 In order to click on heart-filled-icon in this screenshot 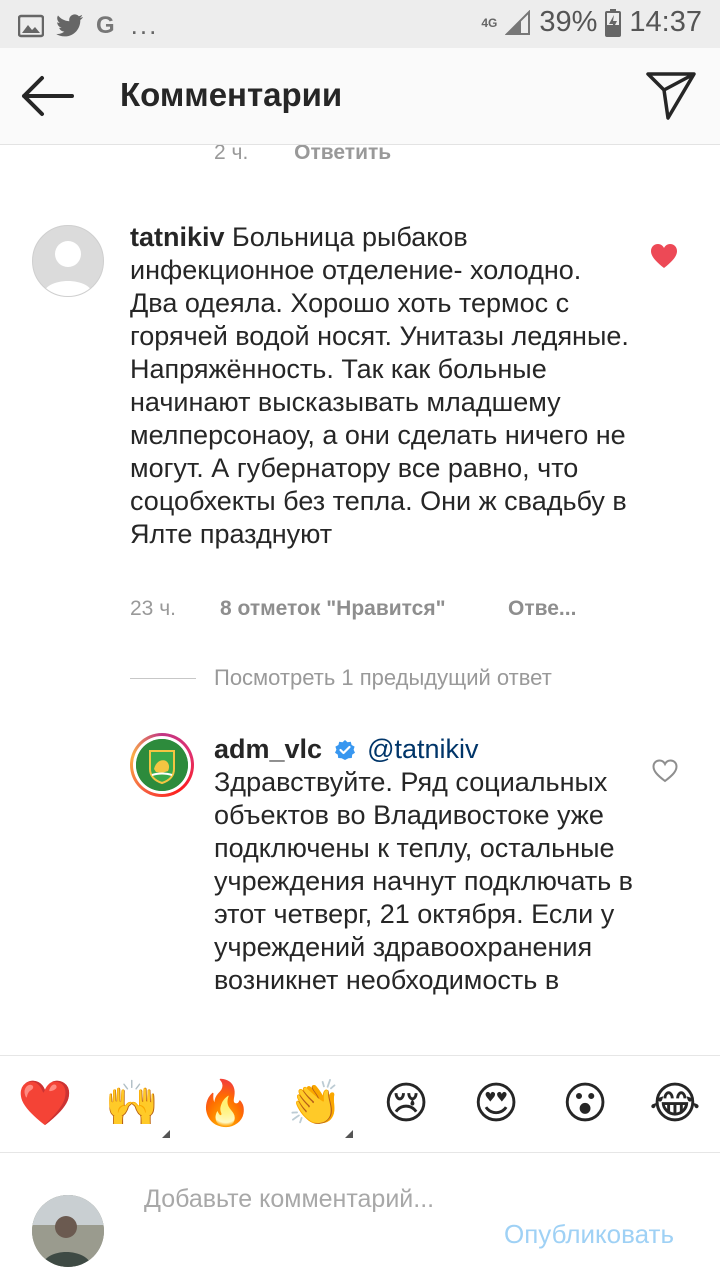, I will do `click(664, 256)`.